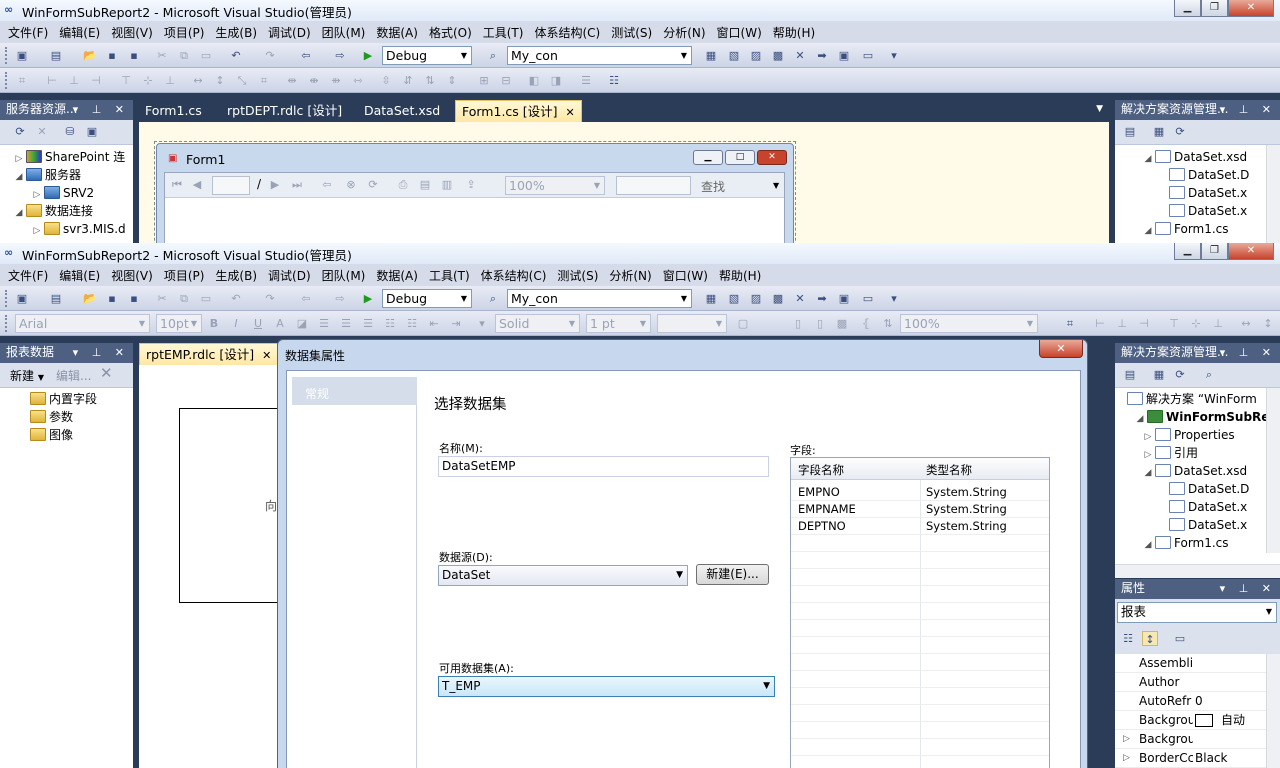 This screenshot has height=768, width=1280. What do you see at coordinates (534, 80) in the screenshot?
I see `bring-to-front-icon: ◧` at bounding box center [534, 80].